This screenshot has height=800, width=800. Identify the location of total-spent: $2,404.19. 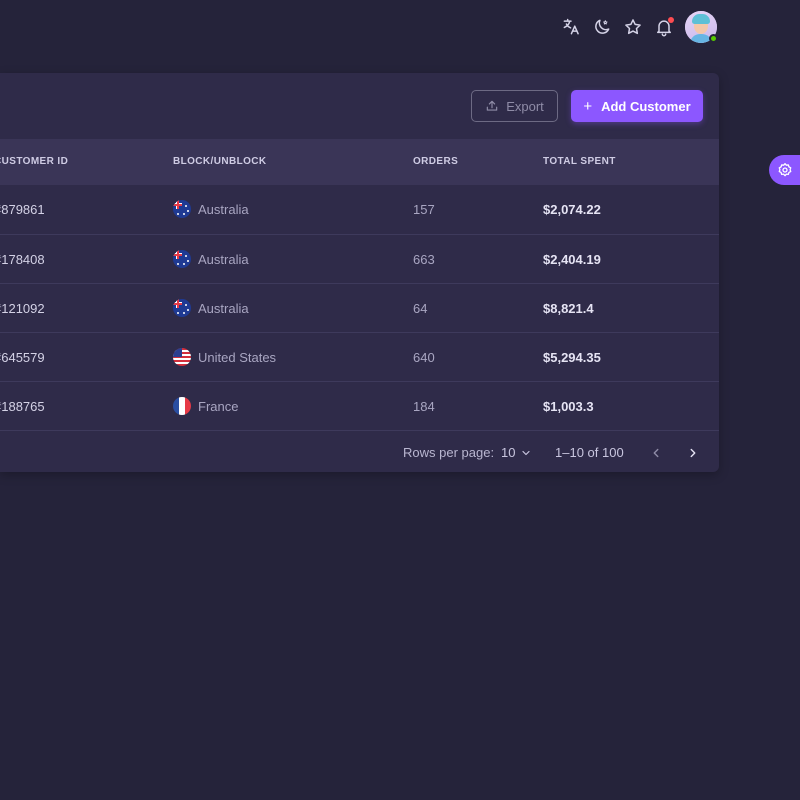
(572, 259).